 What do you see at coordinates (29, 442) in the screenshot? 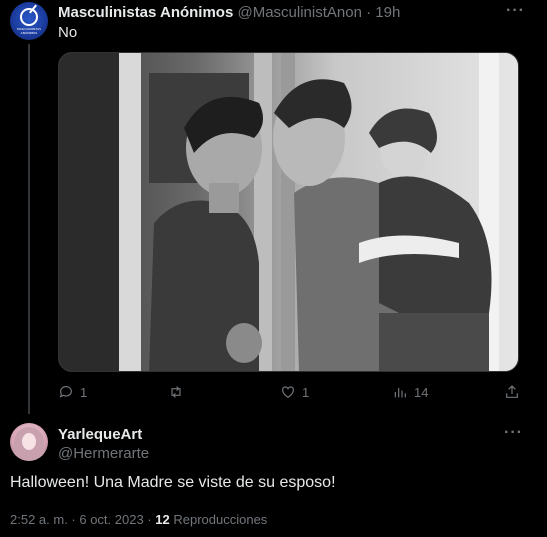
I see `reply-avatar` at bounding box center [29, 442].